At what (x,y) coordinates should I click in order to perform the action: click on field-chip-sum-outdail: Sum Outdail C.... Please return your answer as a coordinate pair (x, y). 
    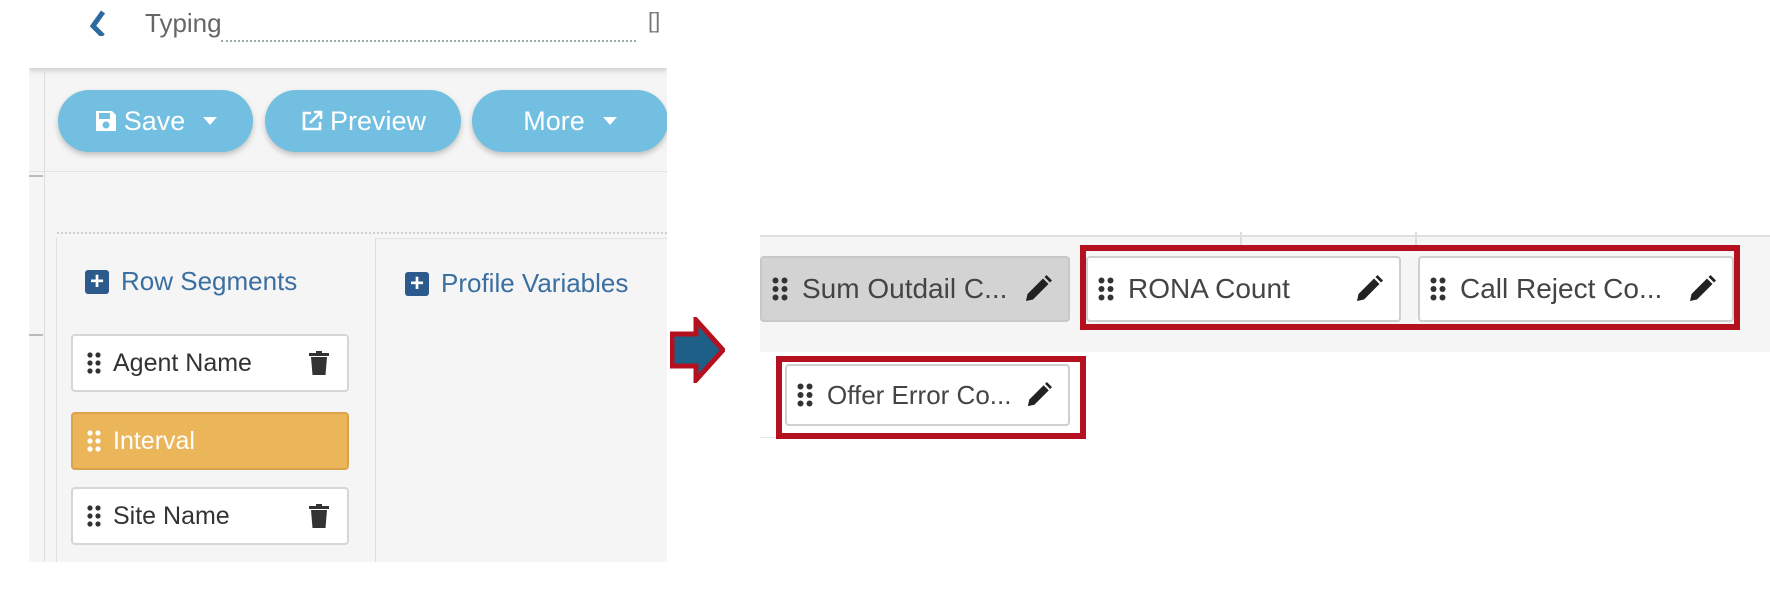
    Looking at the image, I should click on (915, 289).